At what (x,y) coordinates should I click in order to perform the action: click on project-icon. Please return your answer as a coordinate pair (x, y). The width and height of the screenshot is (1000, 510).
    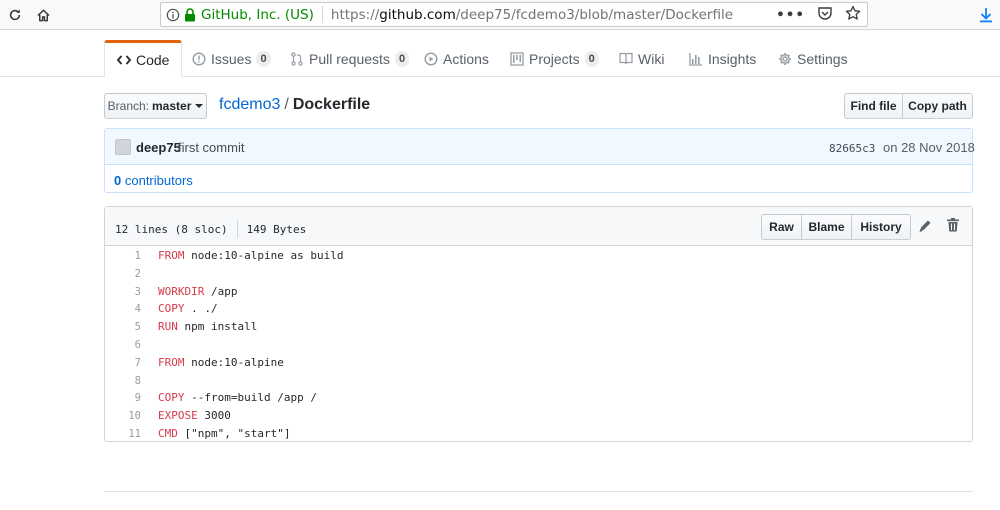
    Looking at the image, I should click on (517, 58).